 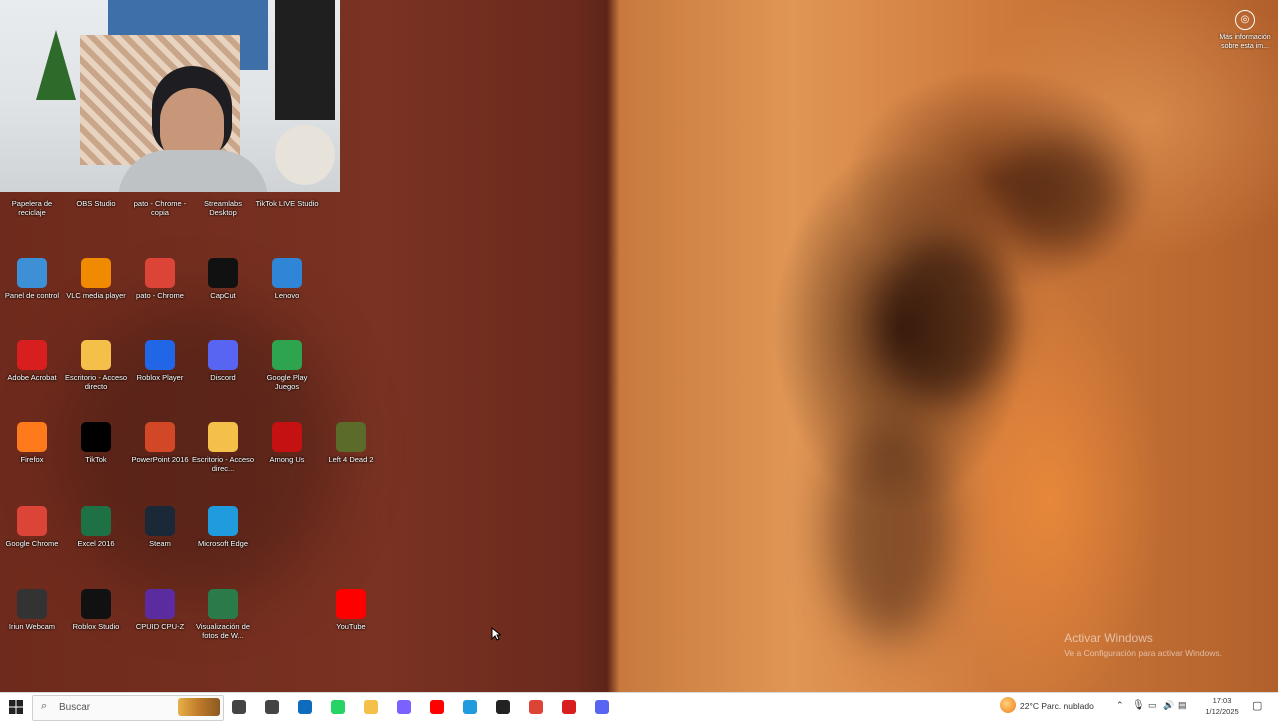 What do you see at coordinates (305, 707) in the screenshot?
I see `outlook-button` at bounding box center [305, 707].